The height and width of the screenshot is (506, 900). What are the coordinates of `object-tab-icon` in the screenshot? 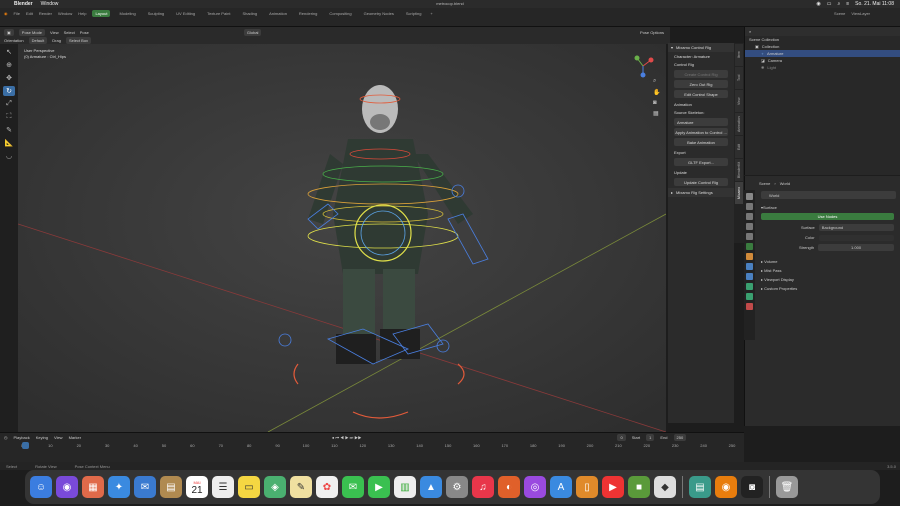 It's located at (749, 256).